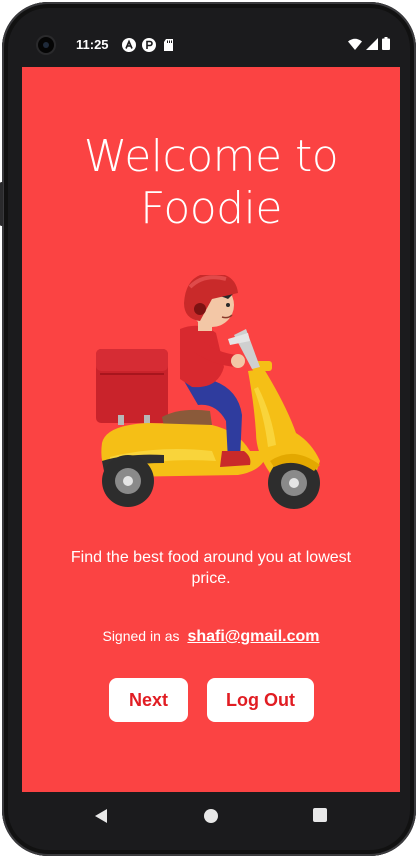  I want to click on status-bar: 11:25, so click(211, 45).